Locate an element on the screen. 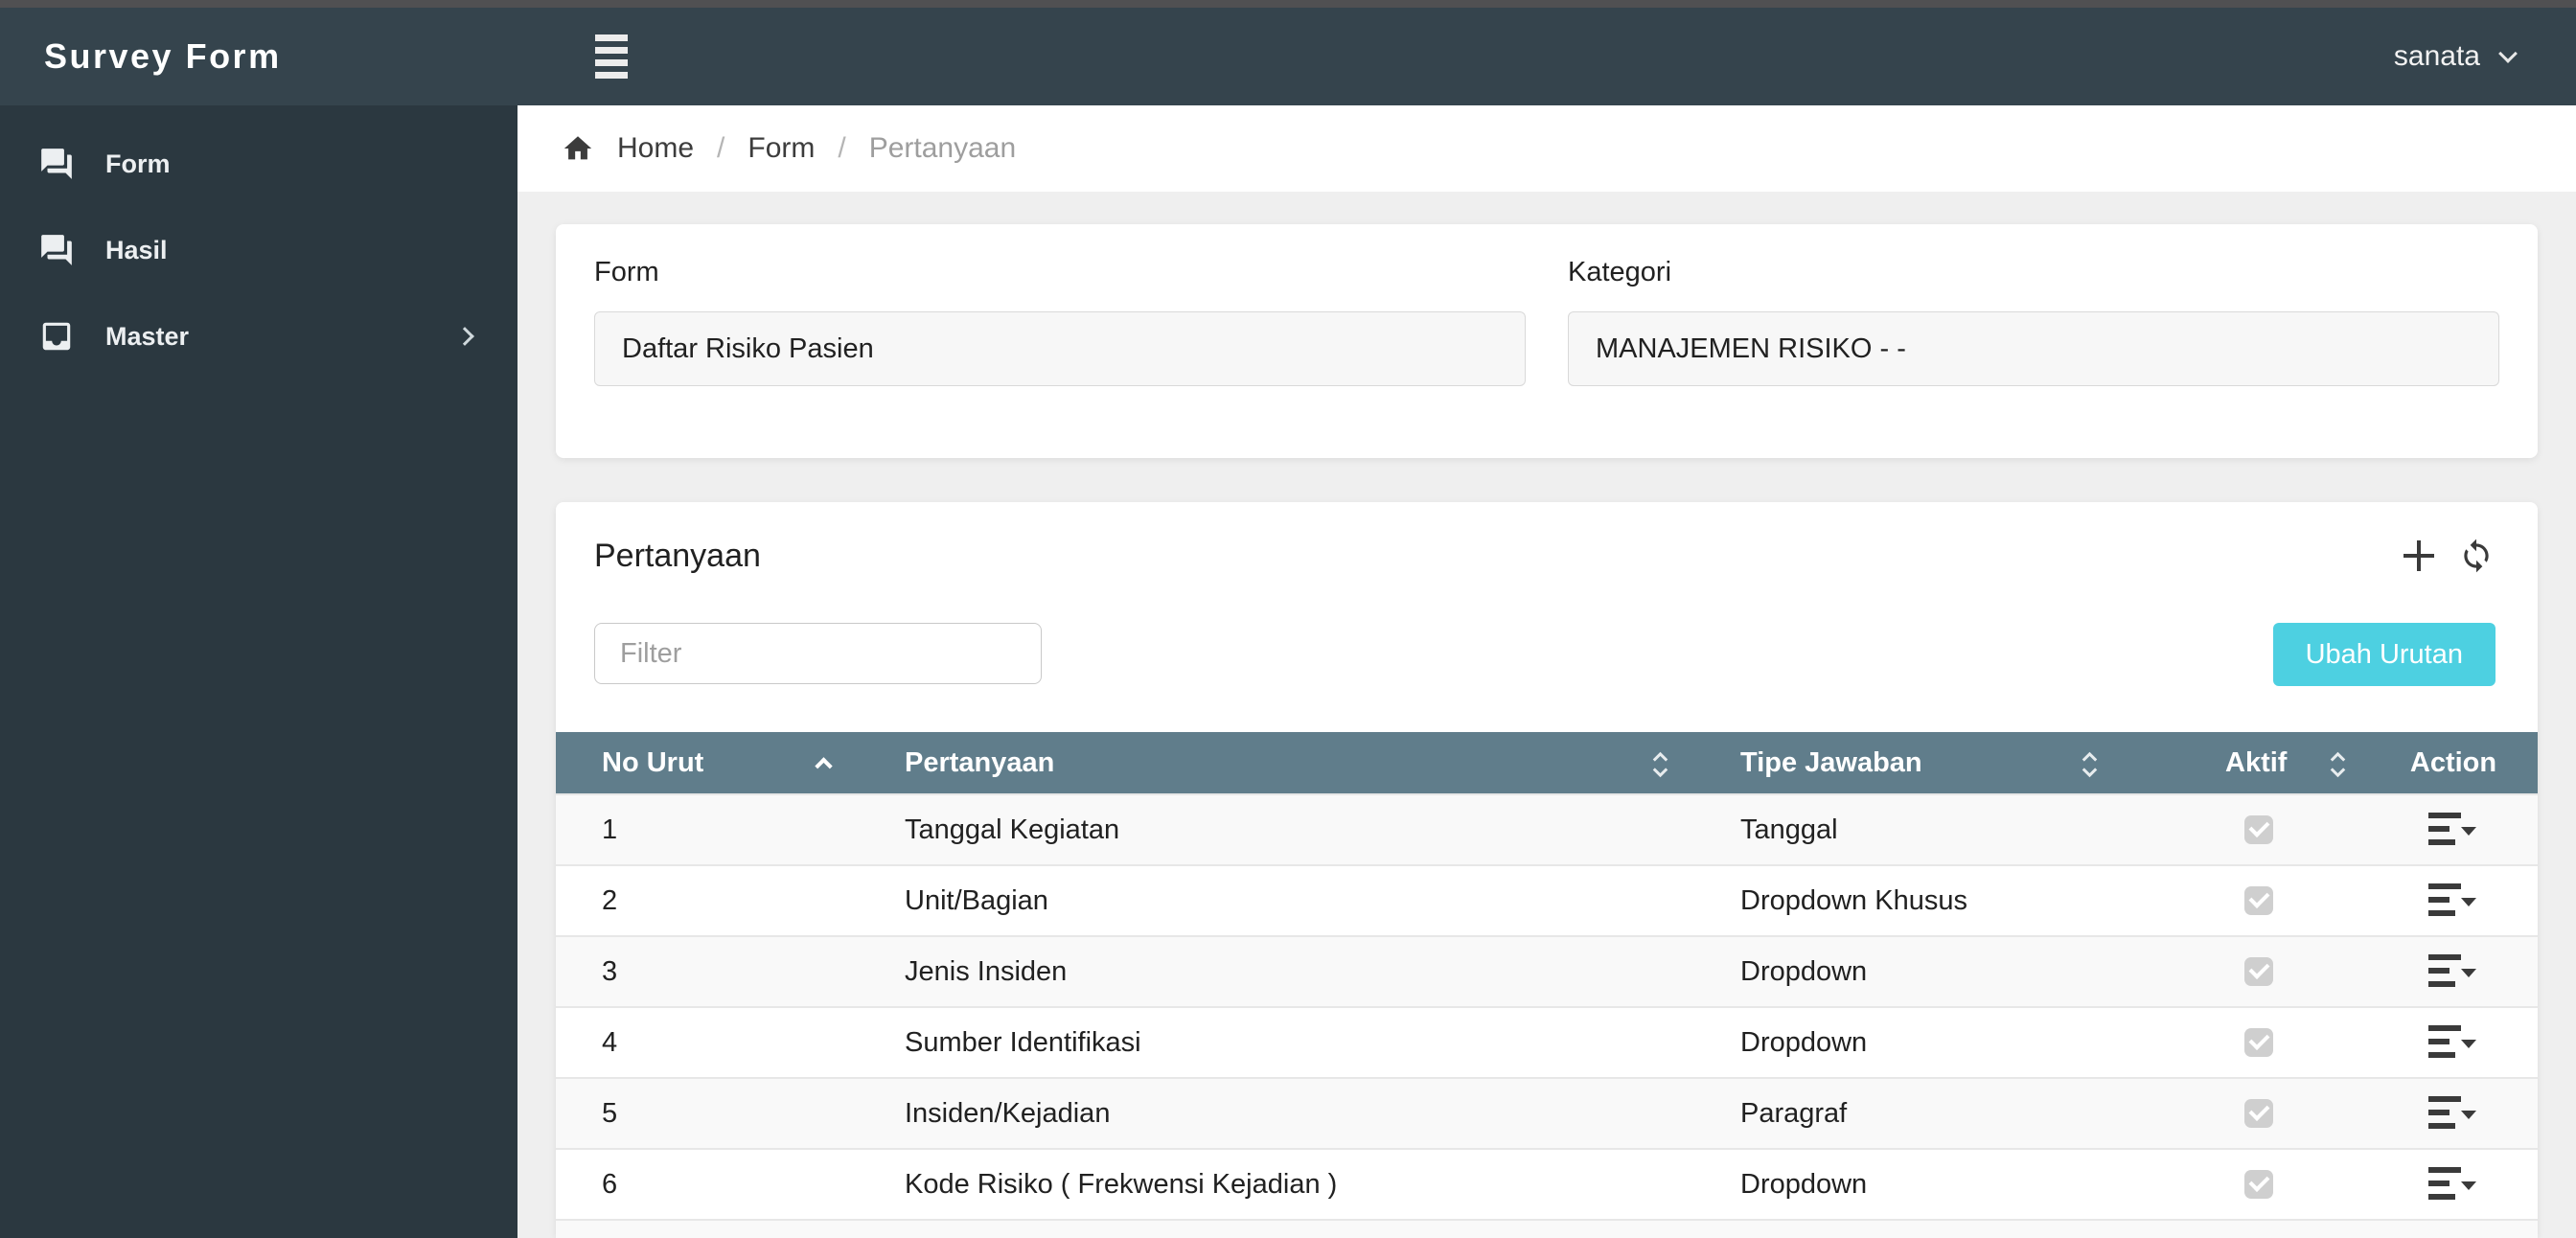  table-row: 4 Sumber Identifikasi Dropdown is located at coordinates (1547, 1041).